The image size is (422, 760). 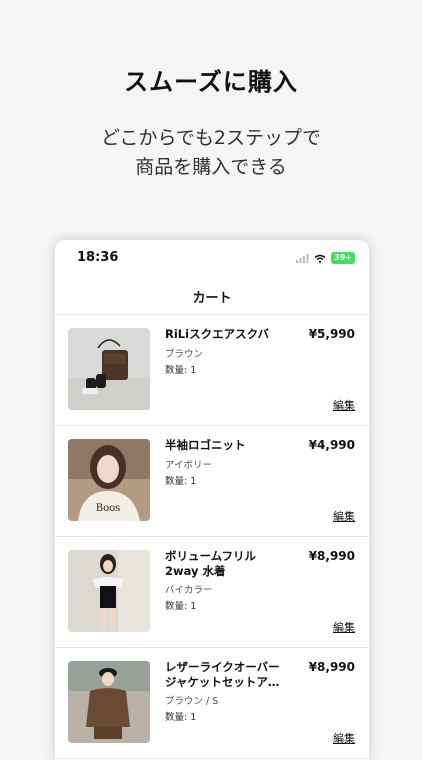 I want to click on cart-item: ボリュームフリル 2way 水着 ¥8,990 バイカラー 数量: 1 編集, so click(x=212, y=592).